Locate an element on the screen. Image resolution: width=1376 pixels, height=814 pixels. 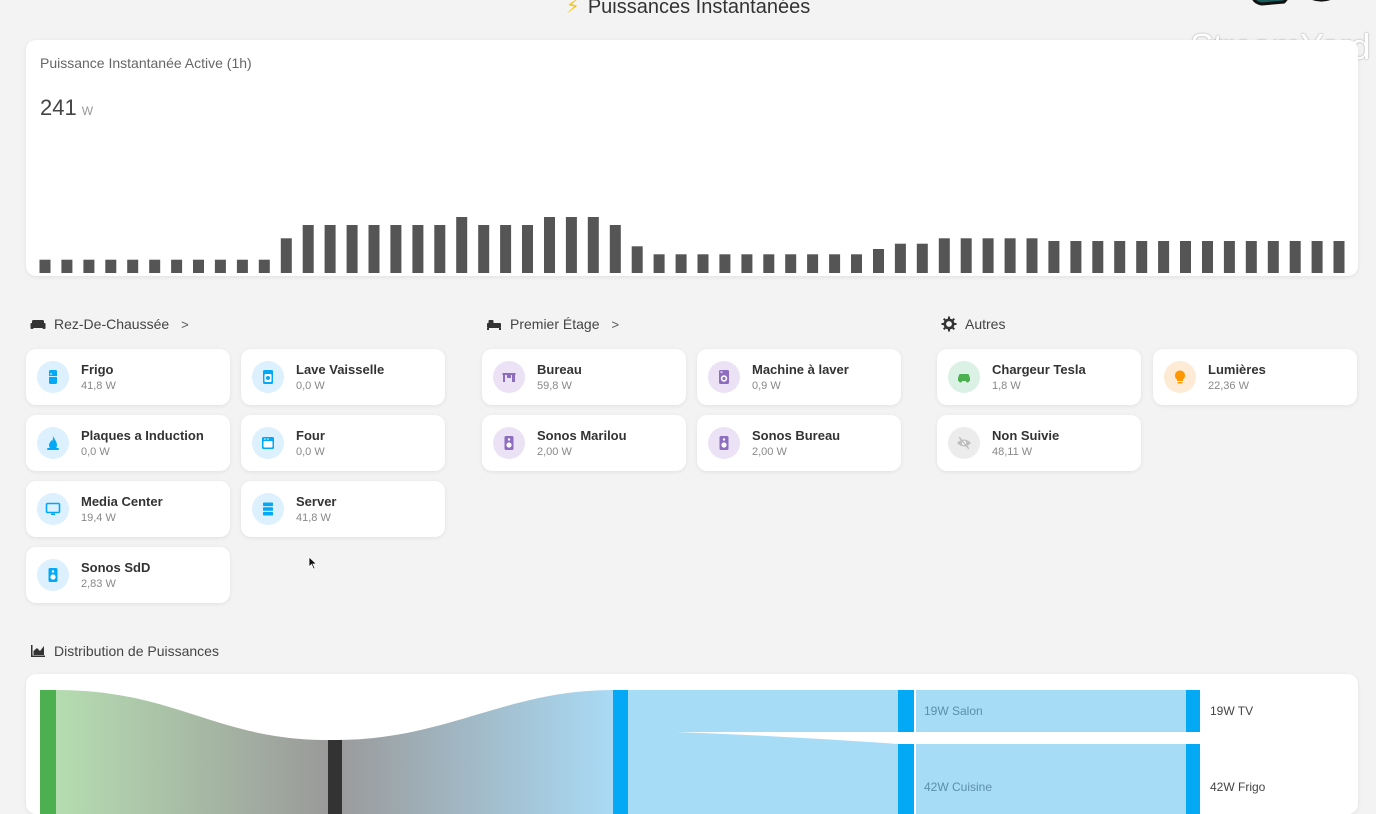
section-title: Premier Étage is located at coordinates (555, 324).